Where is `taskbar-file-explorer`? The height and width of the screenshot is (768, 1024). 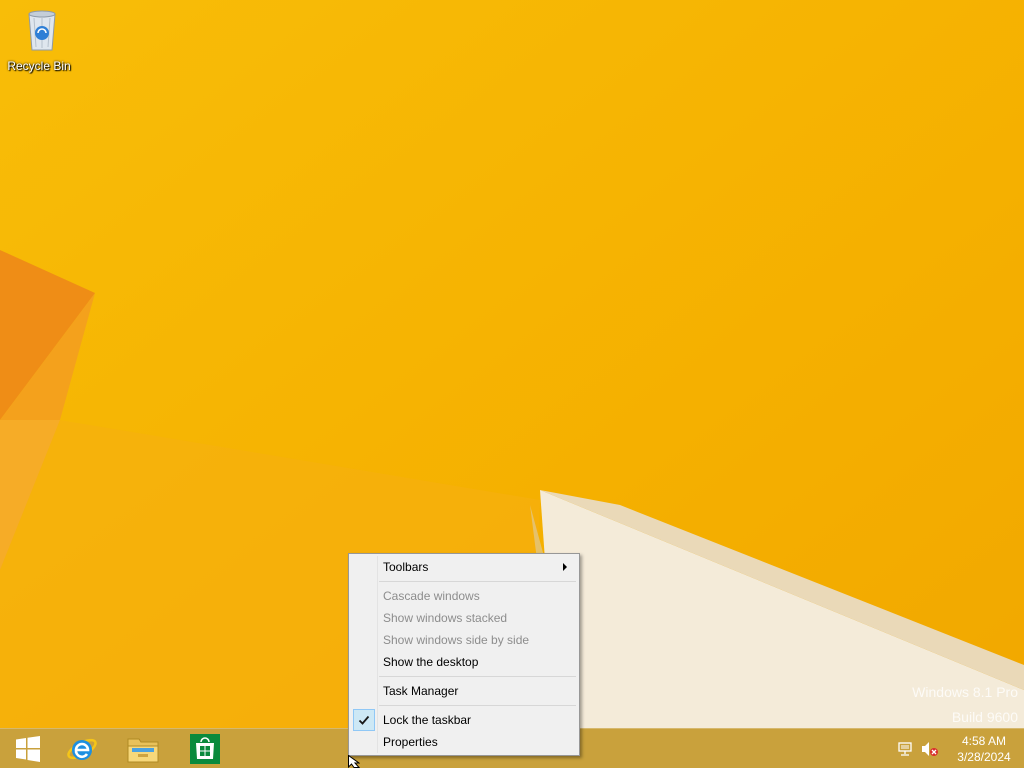 taskbar-file-explorer is located at coordinates (143, 748).